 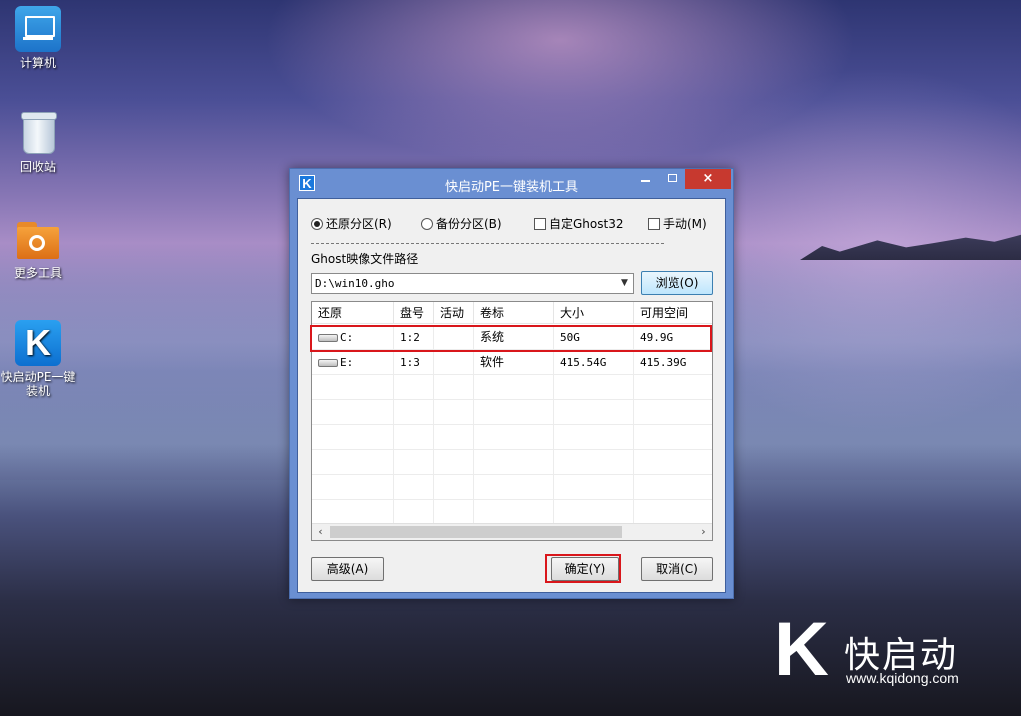 I want to click on scroll-right-icon: ›, so click(x=703, y=532).